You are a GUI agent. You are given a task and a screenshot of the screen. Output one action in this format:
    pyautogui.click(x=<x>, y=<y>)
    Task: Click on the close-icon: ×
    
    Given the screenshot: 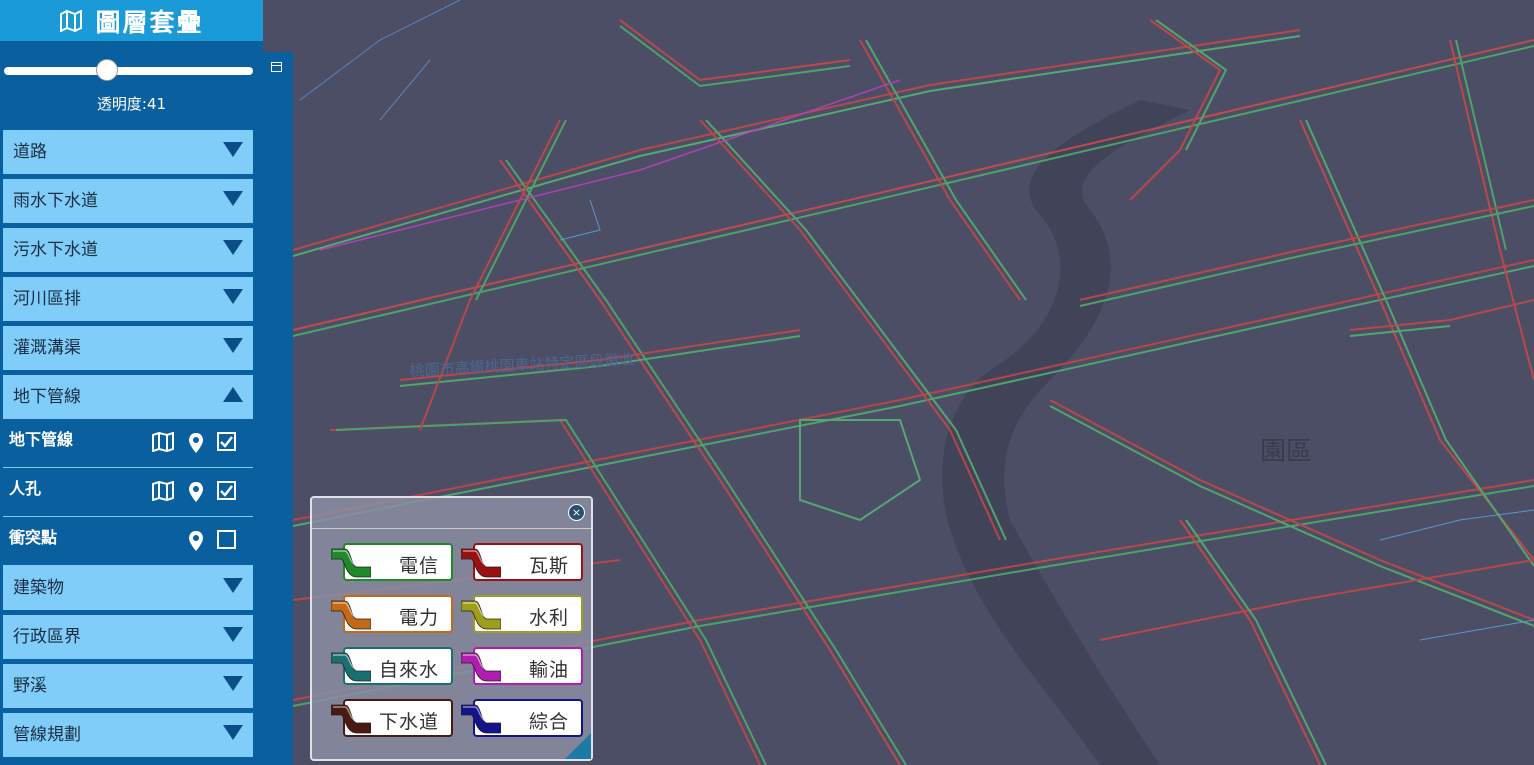 What is the action you would take?
    pyautogui.click(x=576, y=512)
    